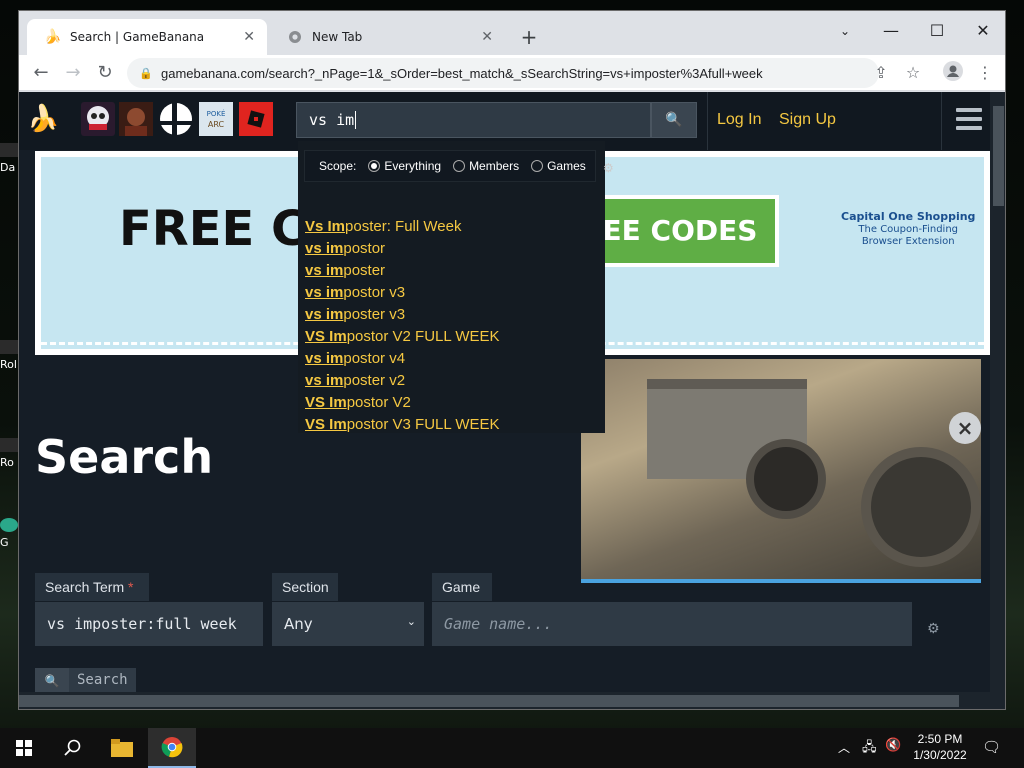  What do you see at coordinates (85, 680) in the screenshot?
I see `search-submit-button: 🔍 Search` at bounding box center [85, 680].